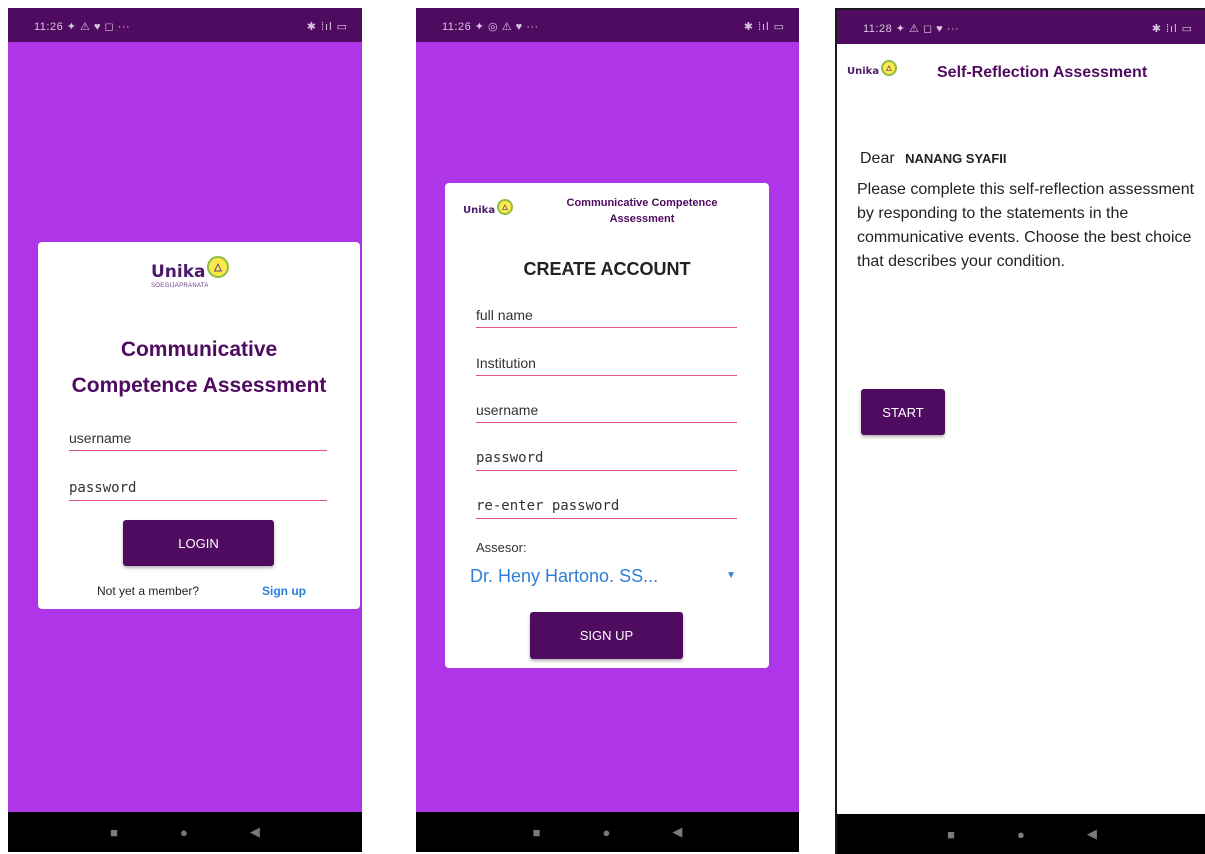 This screenshot has height=854, width=1205. I want to click on assessor-dropdown: Dr. Heny Hartono. SS... ▼, so click(605, 577).